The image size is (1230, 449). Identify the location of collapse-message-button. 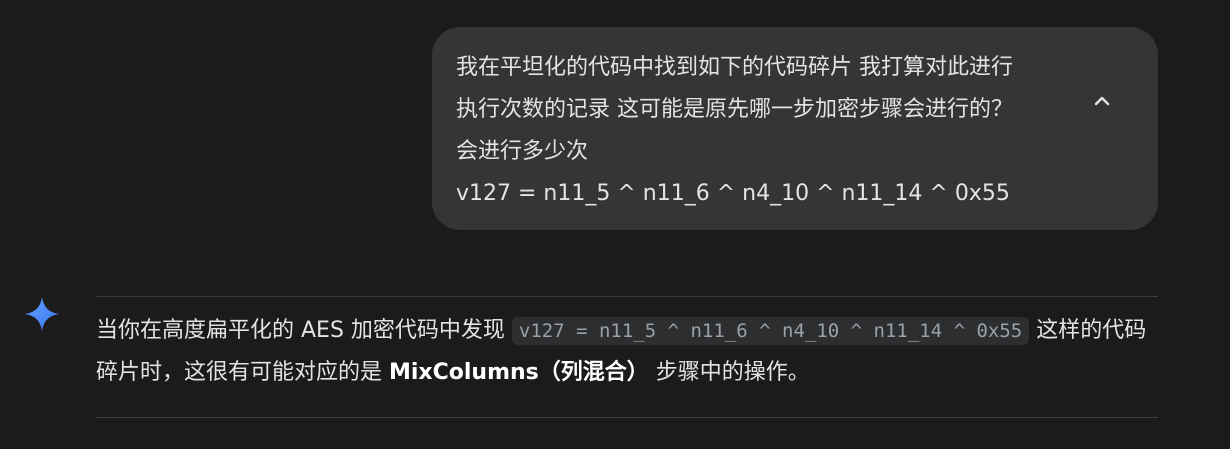
(1102, 101).